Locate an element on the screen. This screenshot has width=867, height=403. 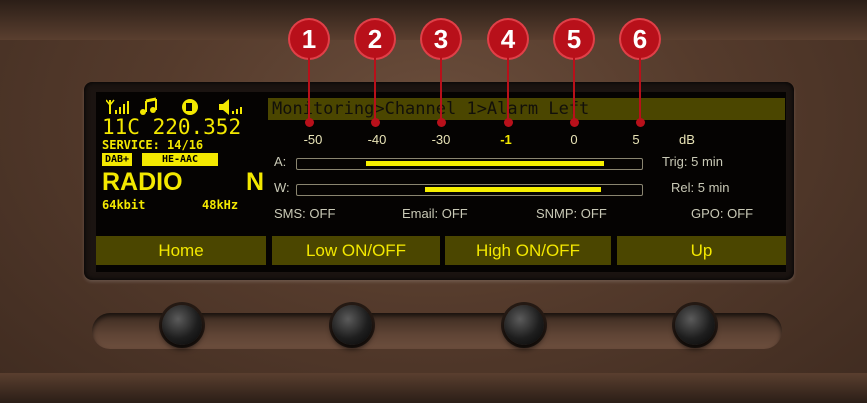
callout-4-dot is located at coordinates (508, 122).